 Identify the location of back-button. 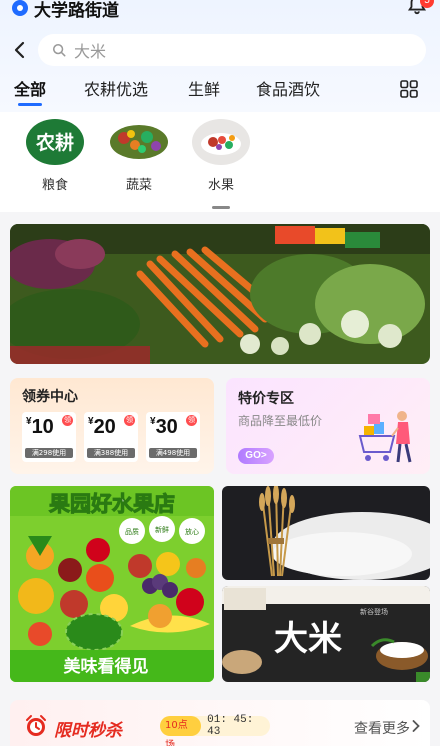
(20, 50).